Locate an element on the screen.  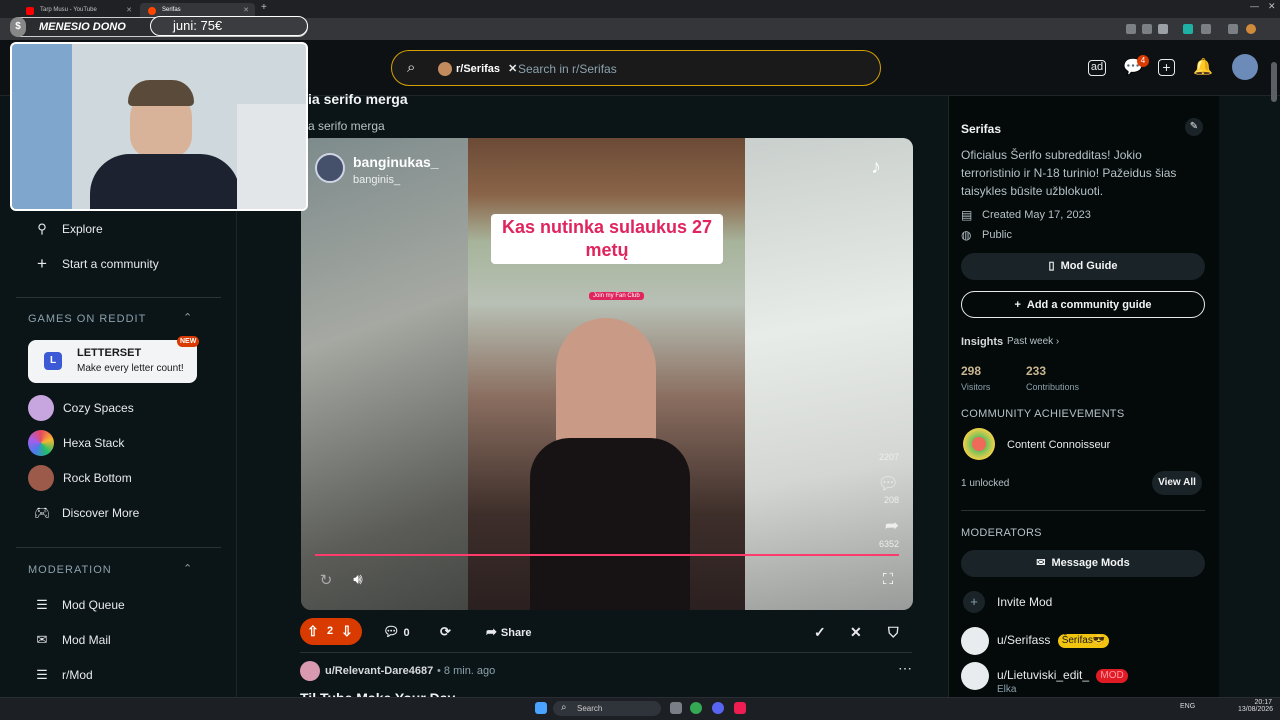
user-avatar is located at coordinates (1245, 67).